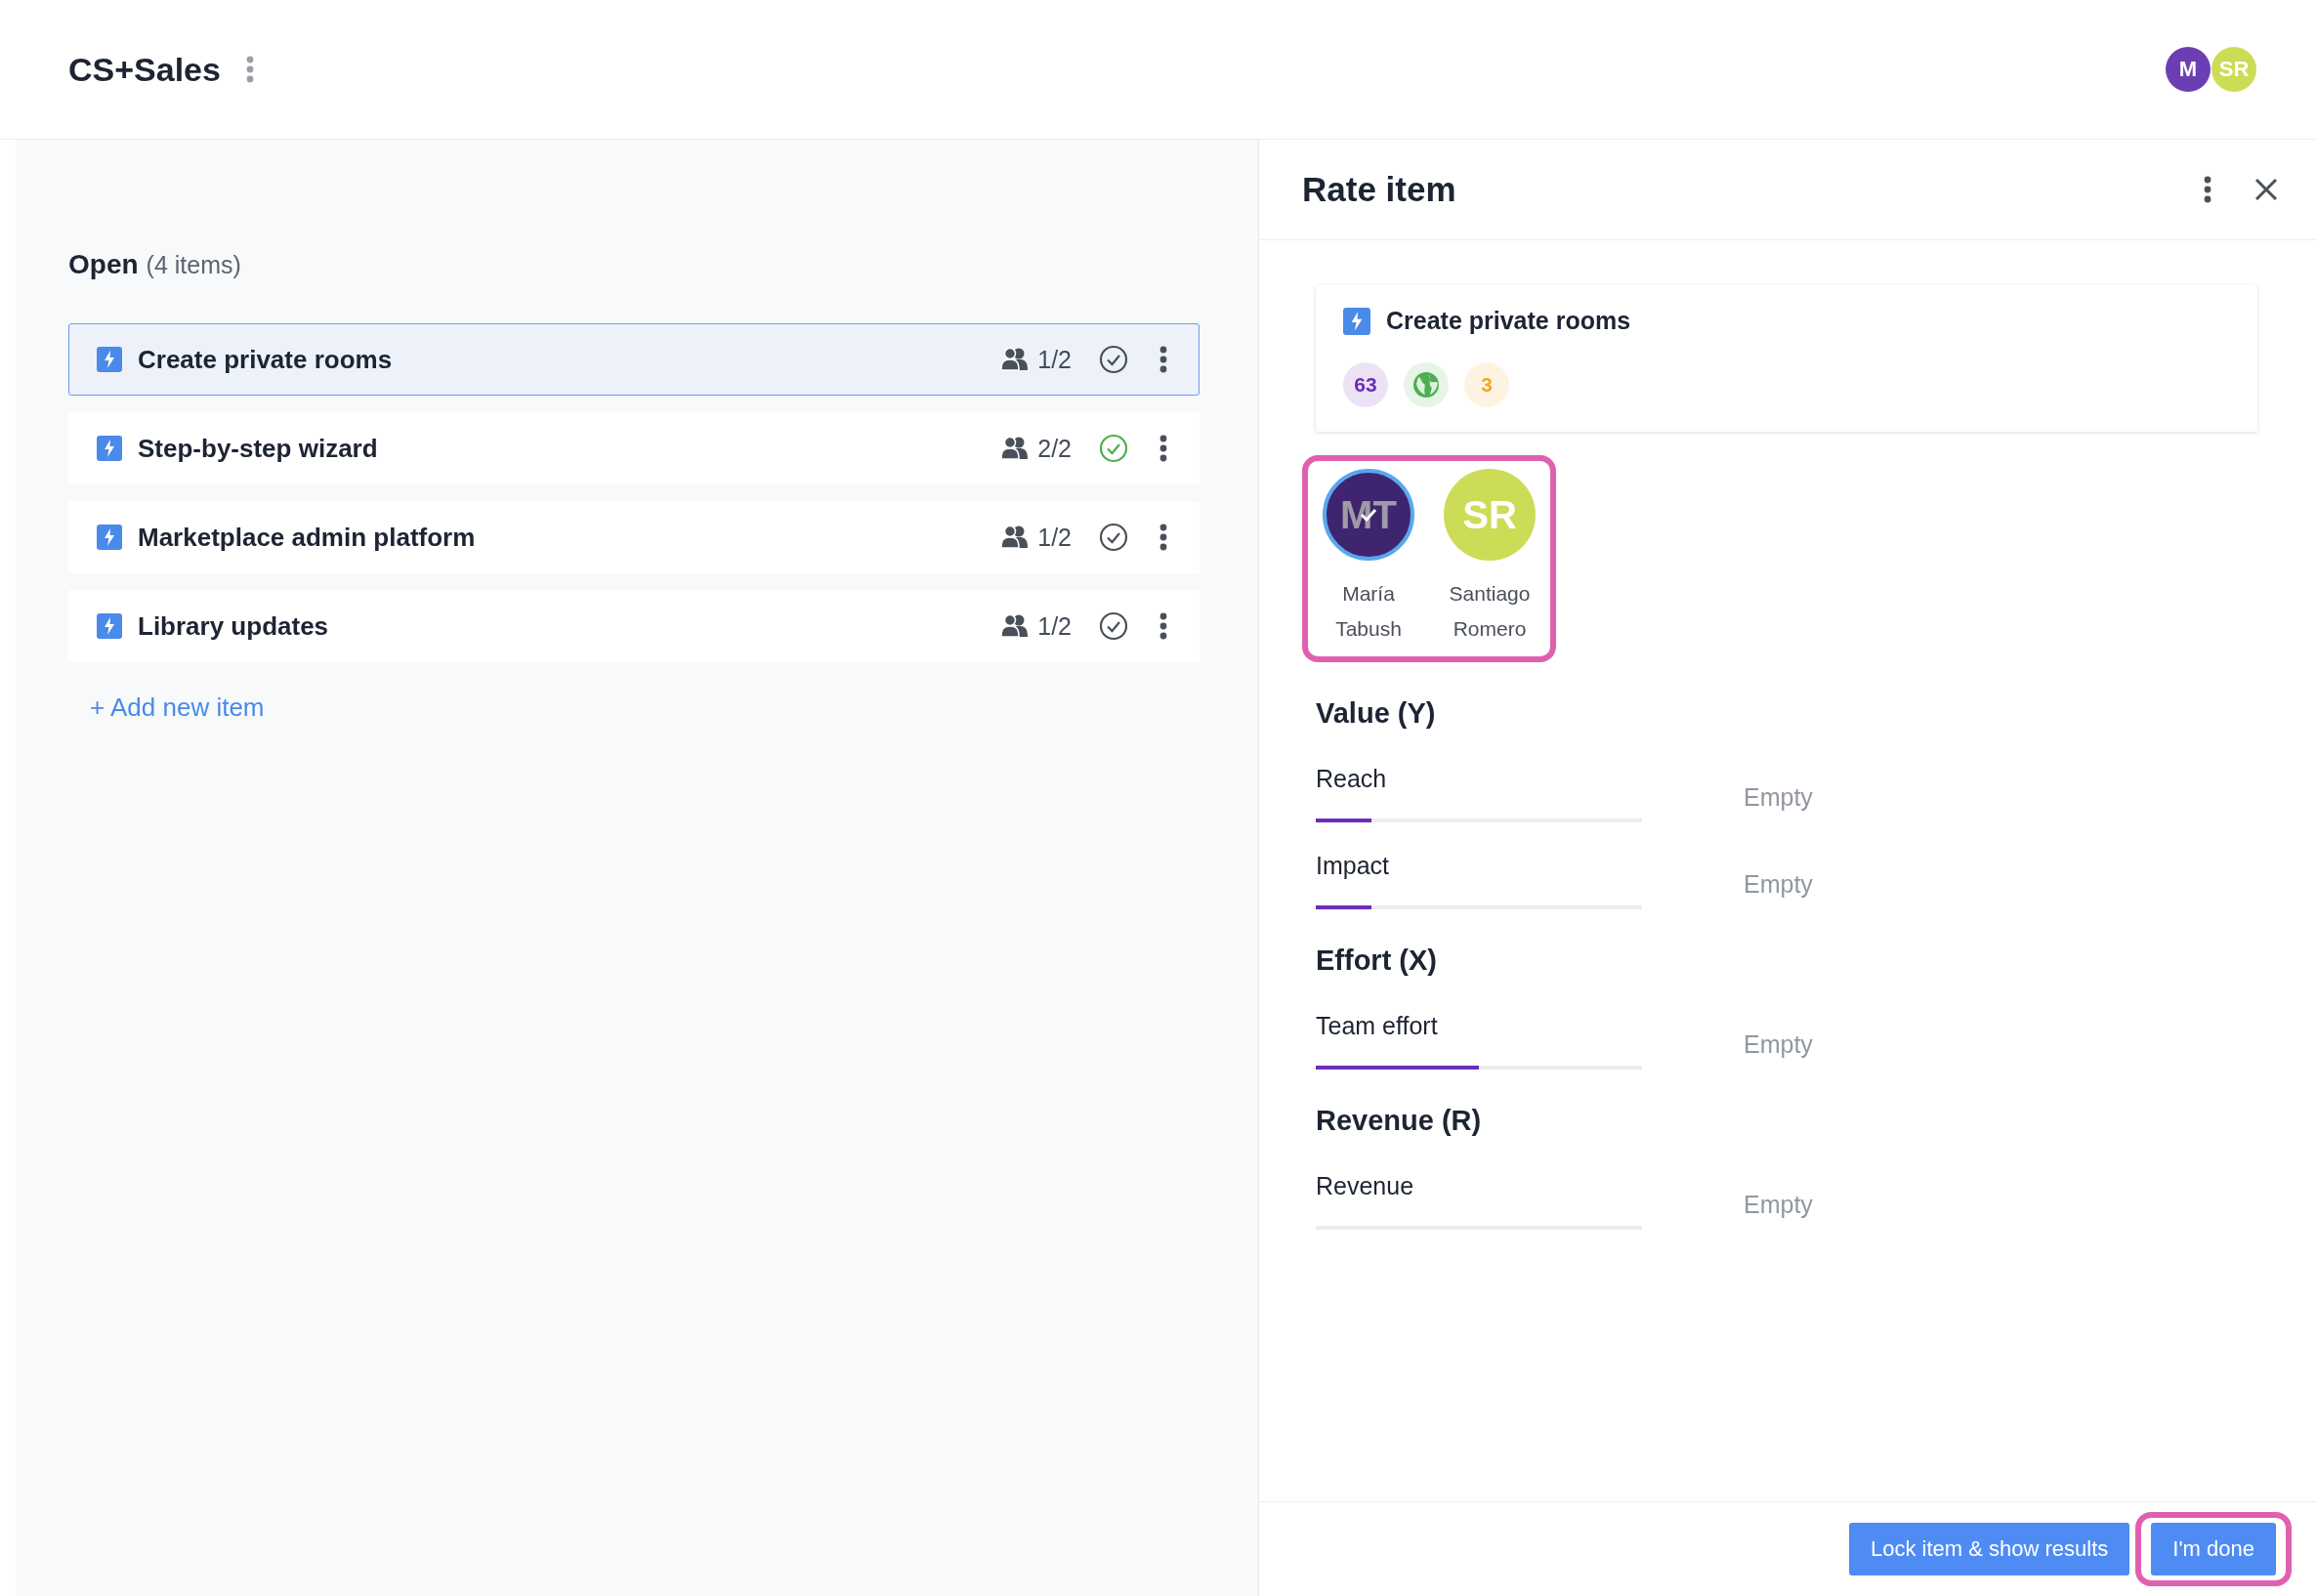 This screenshot has width=2317, height=1596. I want to click on score-badge: 63, so click(1366, 384).